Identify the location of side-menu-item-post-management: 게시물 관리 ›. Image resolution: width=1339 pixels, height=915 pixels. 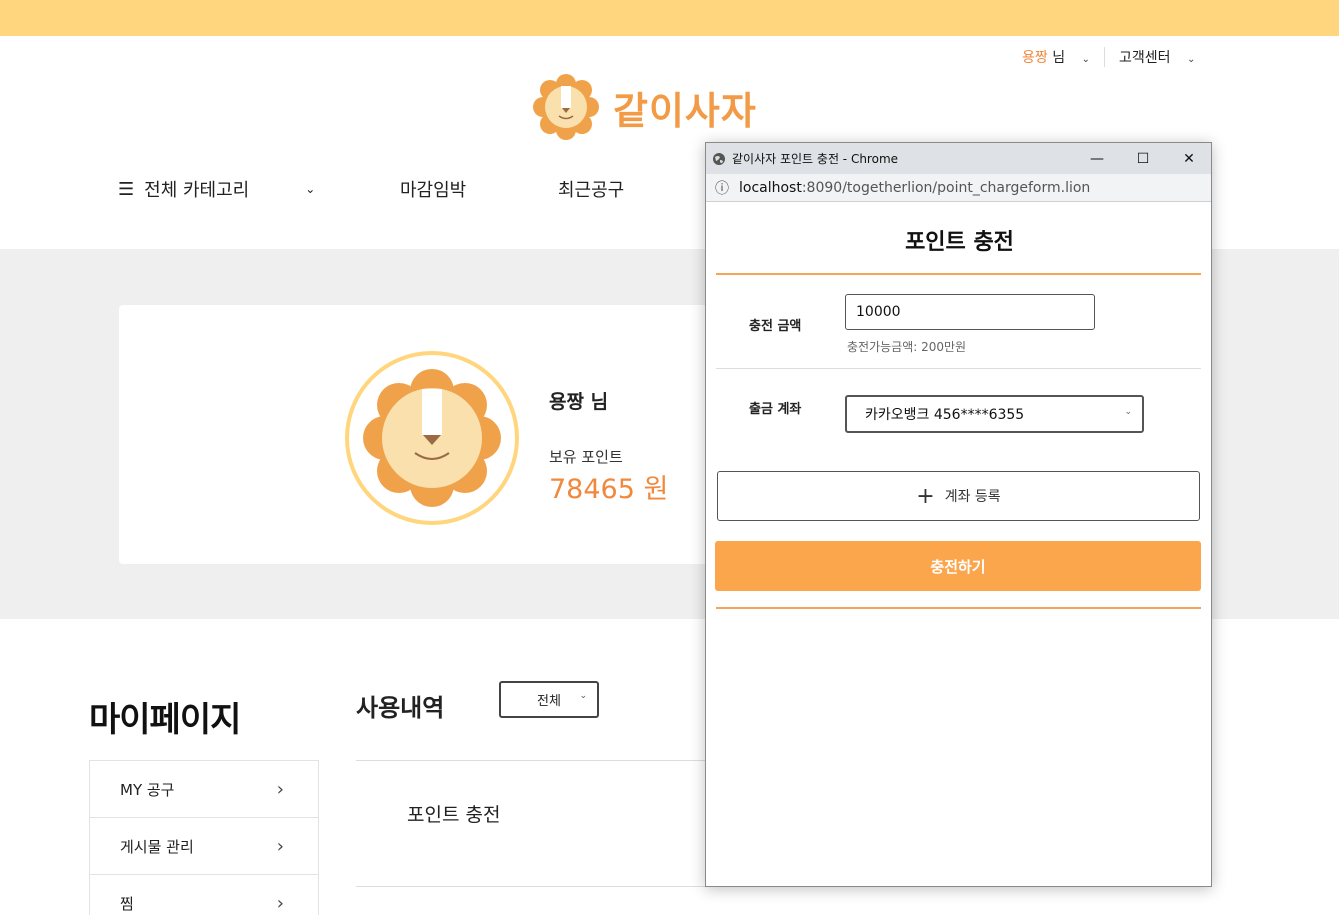
(204, 846).